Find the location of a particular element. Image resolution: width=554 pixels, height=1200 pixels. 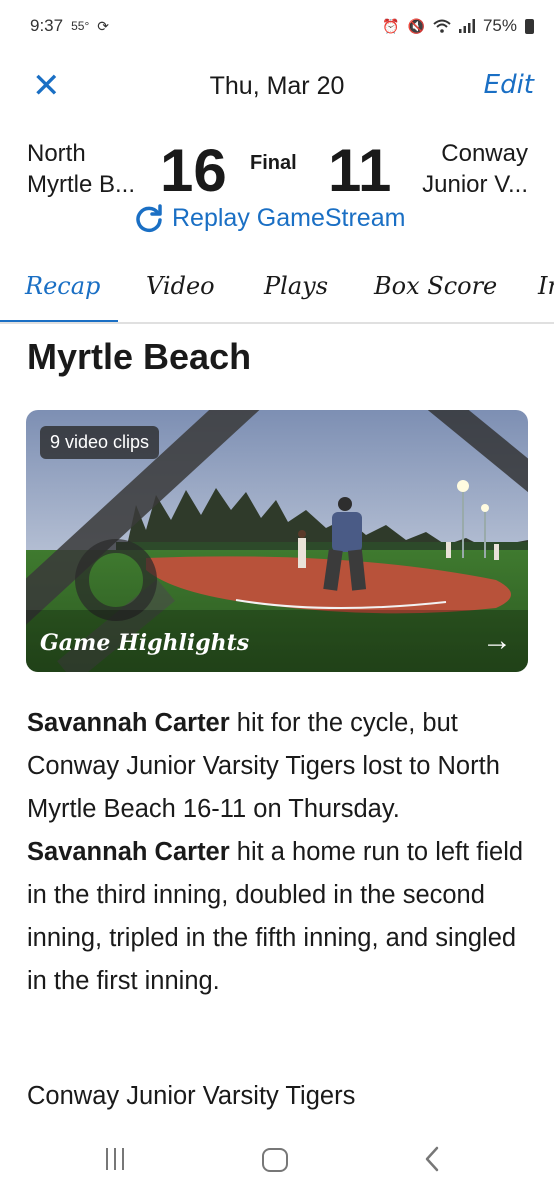

status-left: 9:37 55° ⟳ is located at coordinates (69, 26).